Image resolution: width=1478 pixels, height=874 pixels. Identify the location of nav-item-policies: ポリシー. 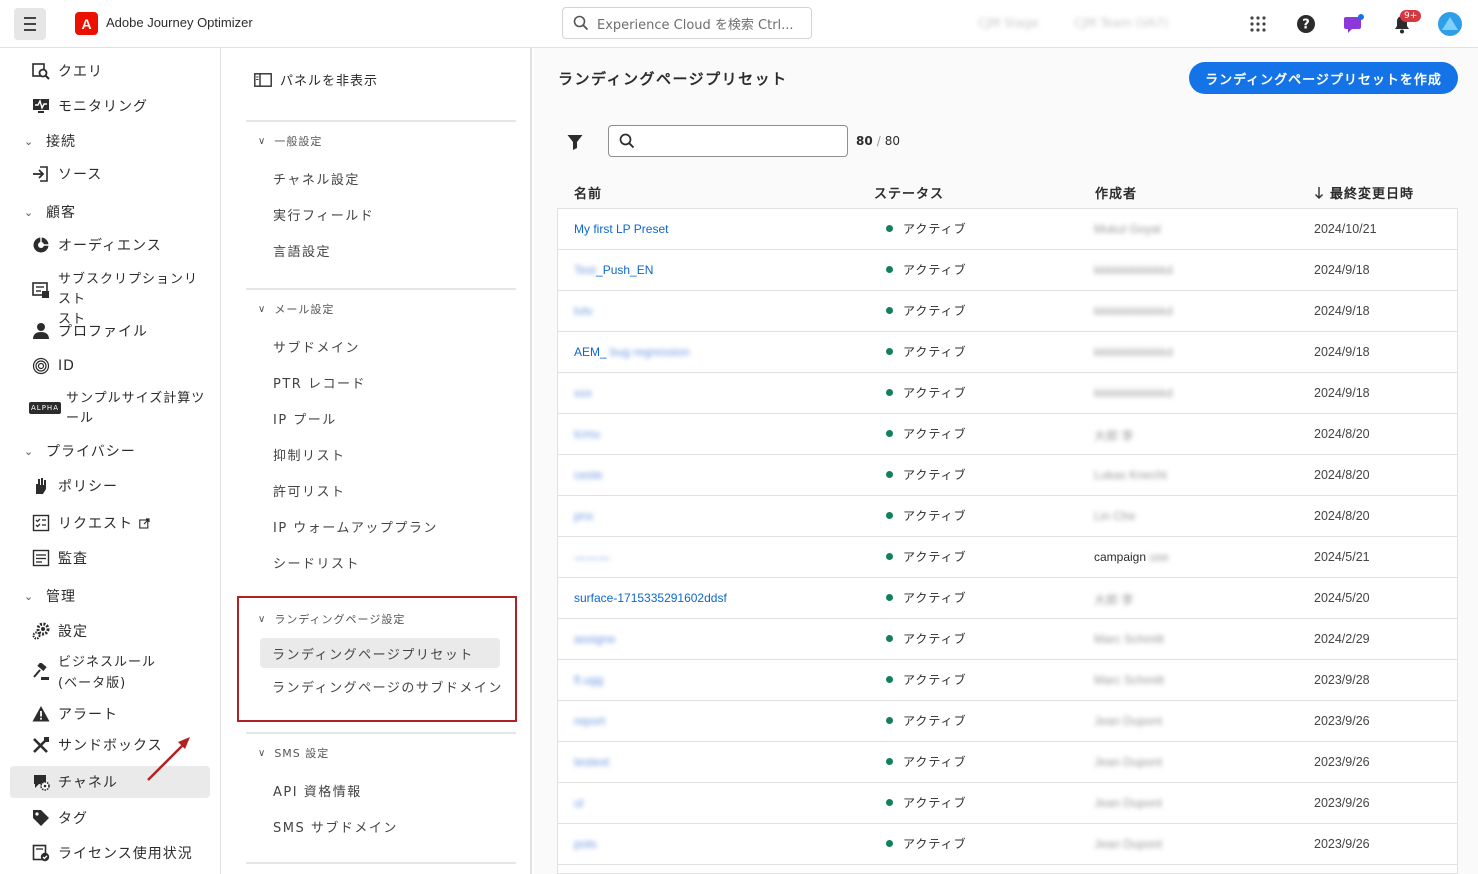
(110, 486).